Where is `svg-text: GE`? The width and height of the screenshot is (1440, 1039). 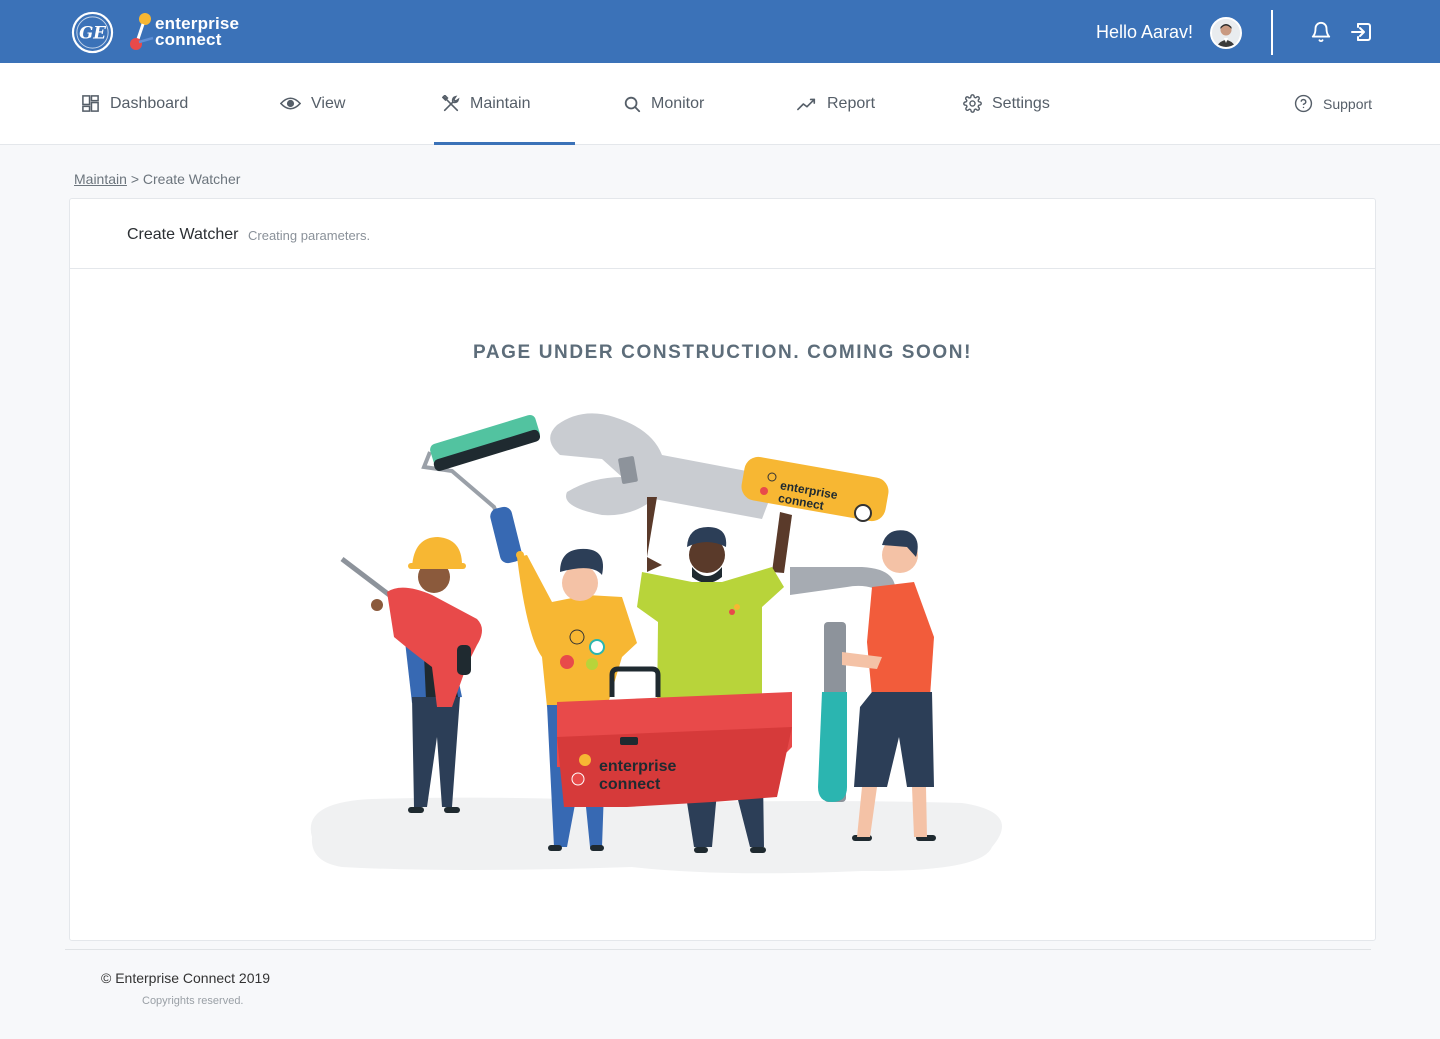
svg-text: GE is located at coordinates (92, 32).